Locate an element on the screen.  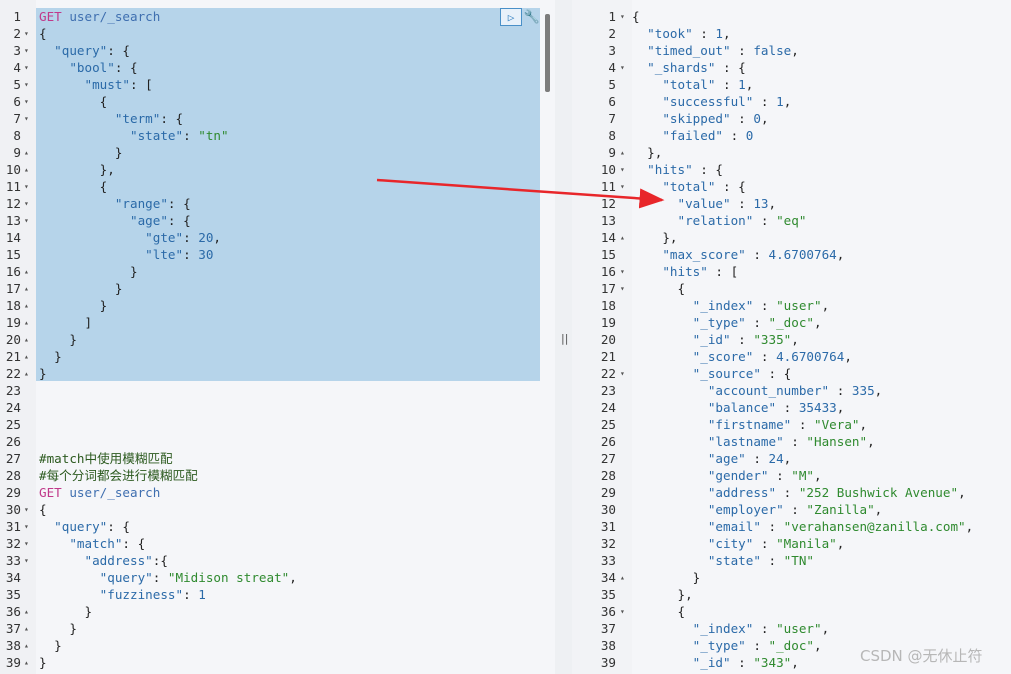
annotation-arrow is located at coordinates (520, 193).